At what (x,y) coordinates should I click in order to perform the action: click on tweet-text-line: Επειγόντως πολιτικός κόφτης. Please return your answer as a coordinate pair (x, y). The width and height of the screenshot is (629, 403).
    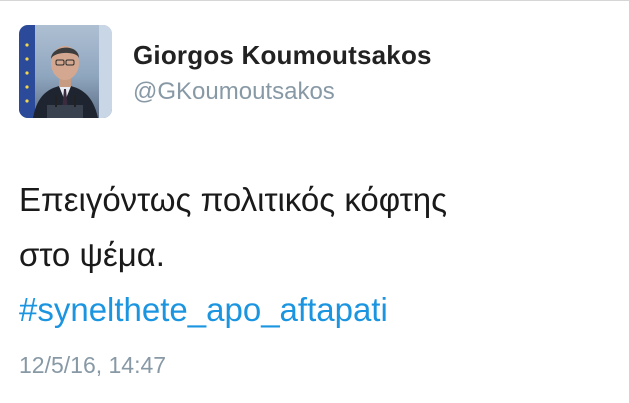
    Looking at the image, I should click on (233, 199).